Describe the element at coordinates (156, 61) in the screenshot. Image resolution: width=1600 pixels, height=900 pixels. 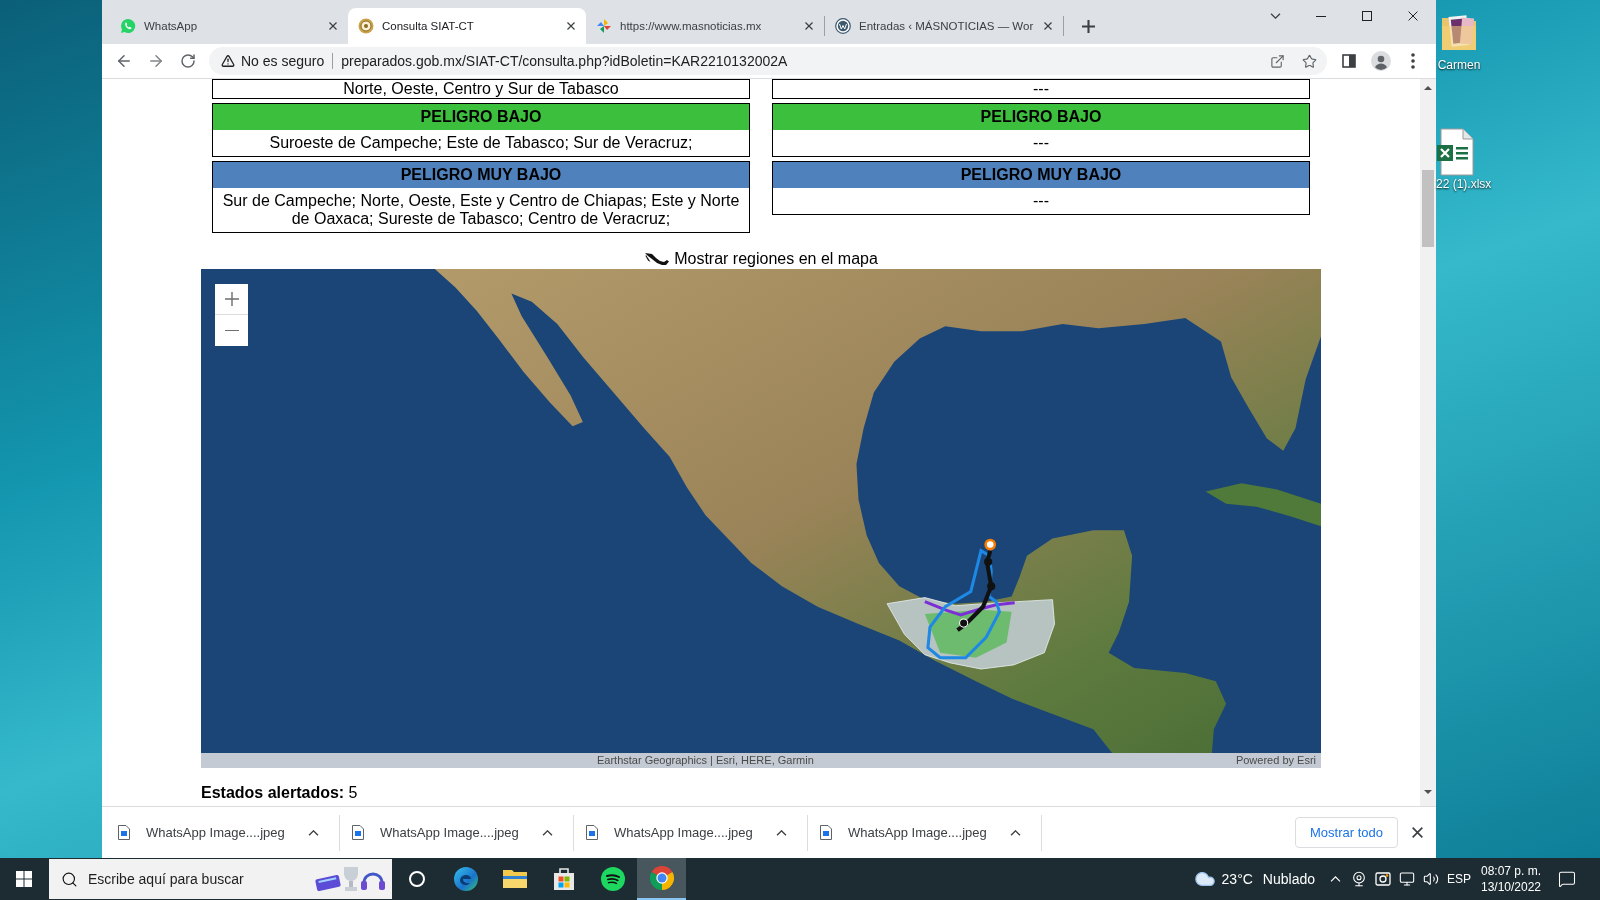
I see `forward-arrow-icon` at that location.